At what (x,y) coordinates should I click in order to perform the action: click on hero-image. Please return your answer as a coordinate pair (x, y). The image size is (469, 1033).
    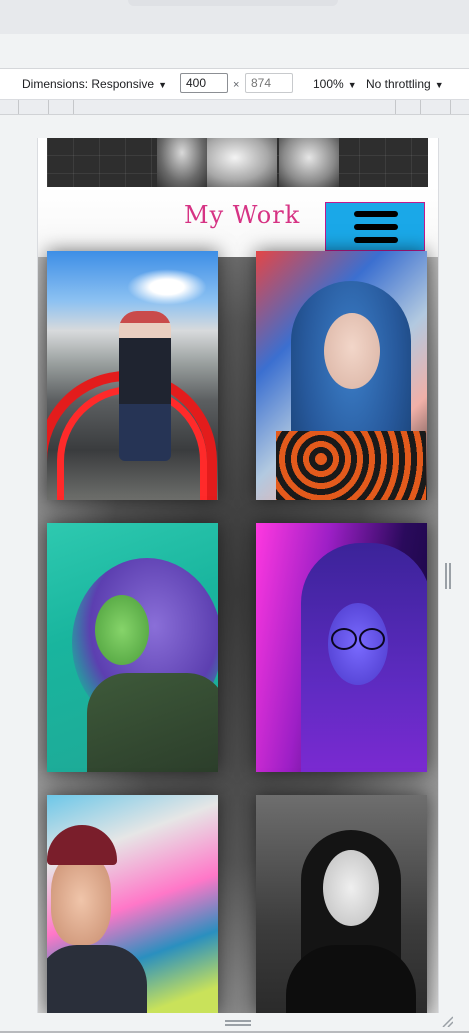
    Looking at the image, I should click on (237, 162).